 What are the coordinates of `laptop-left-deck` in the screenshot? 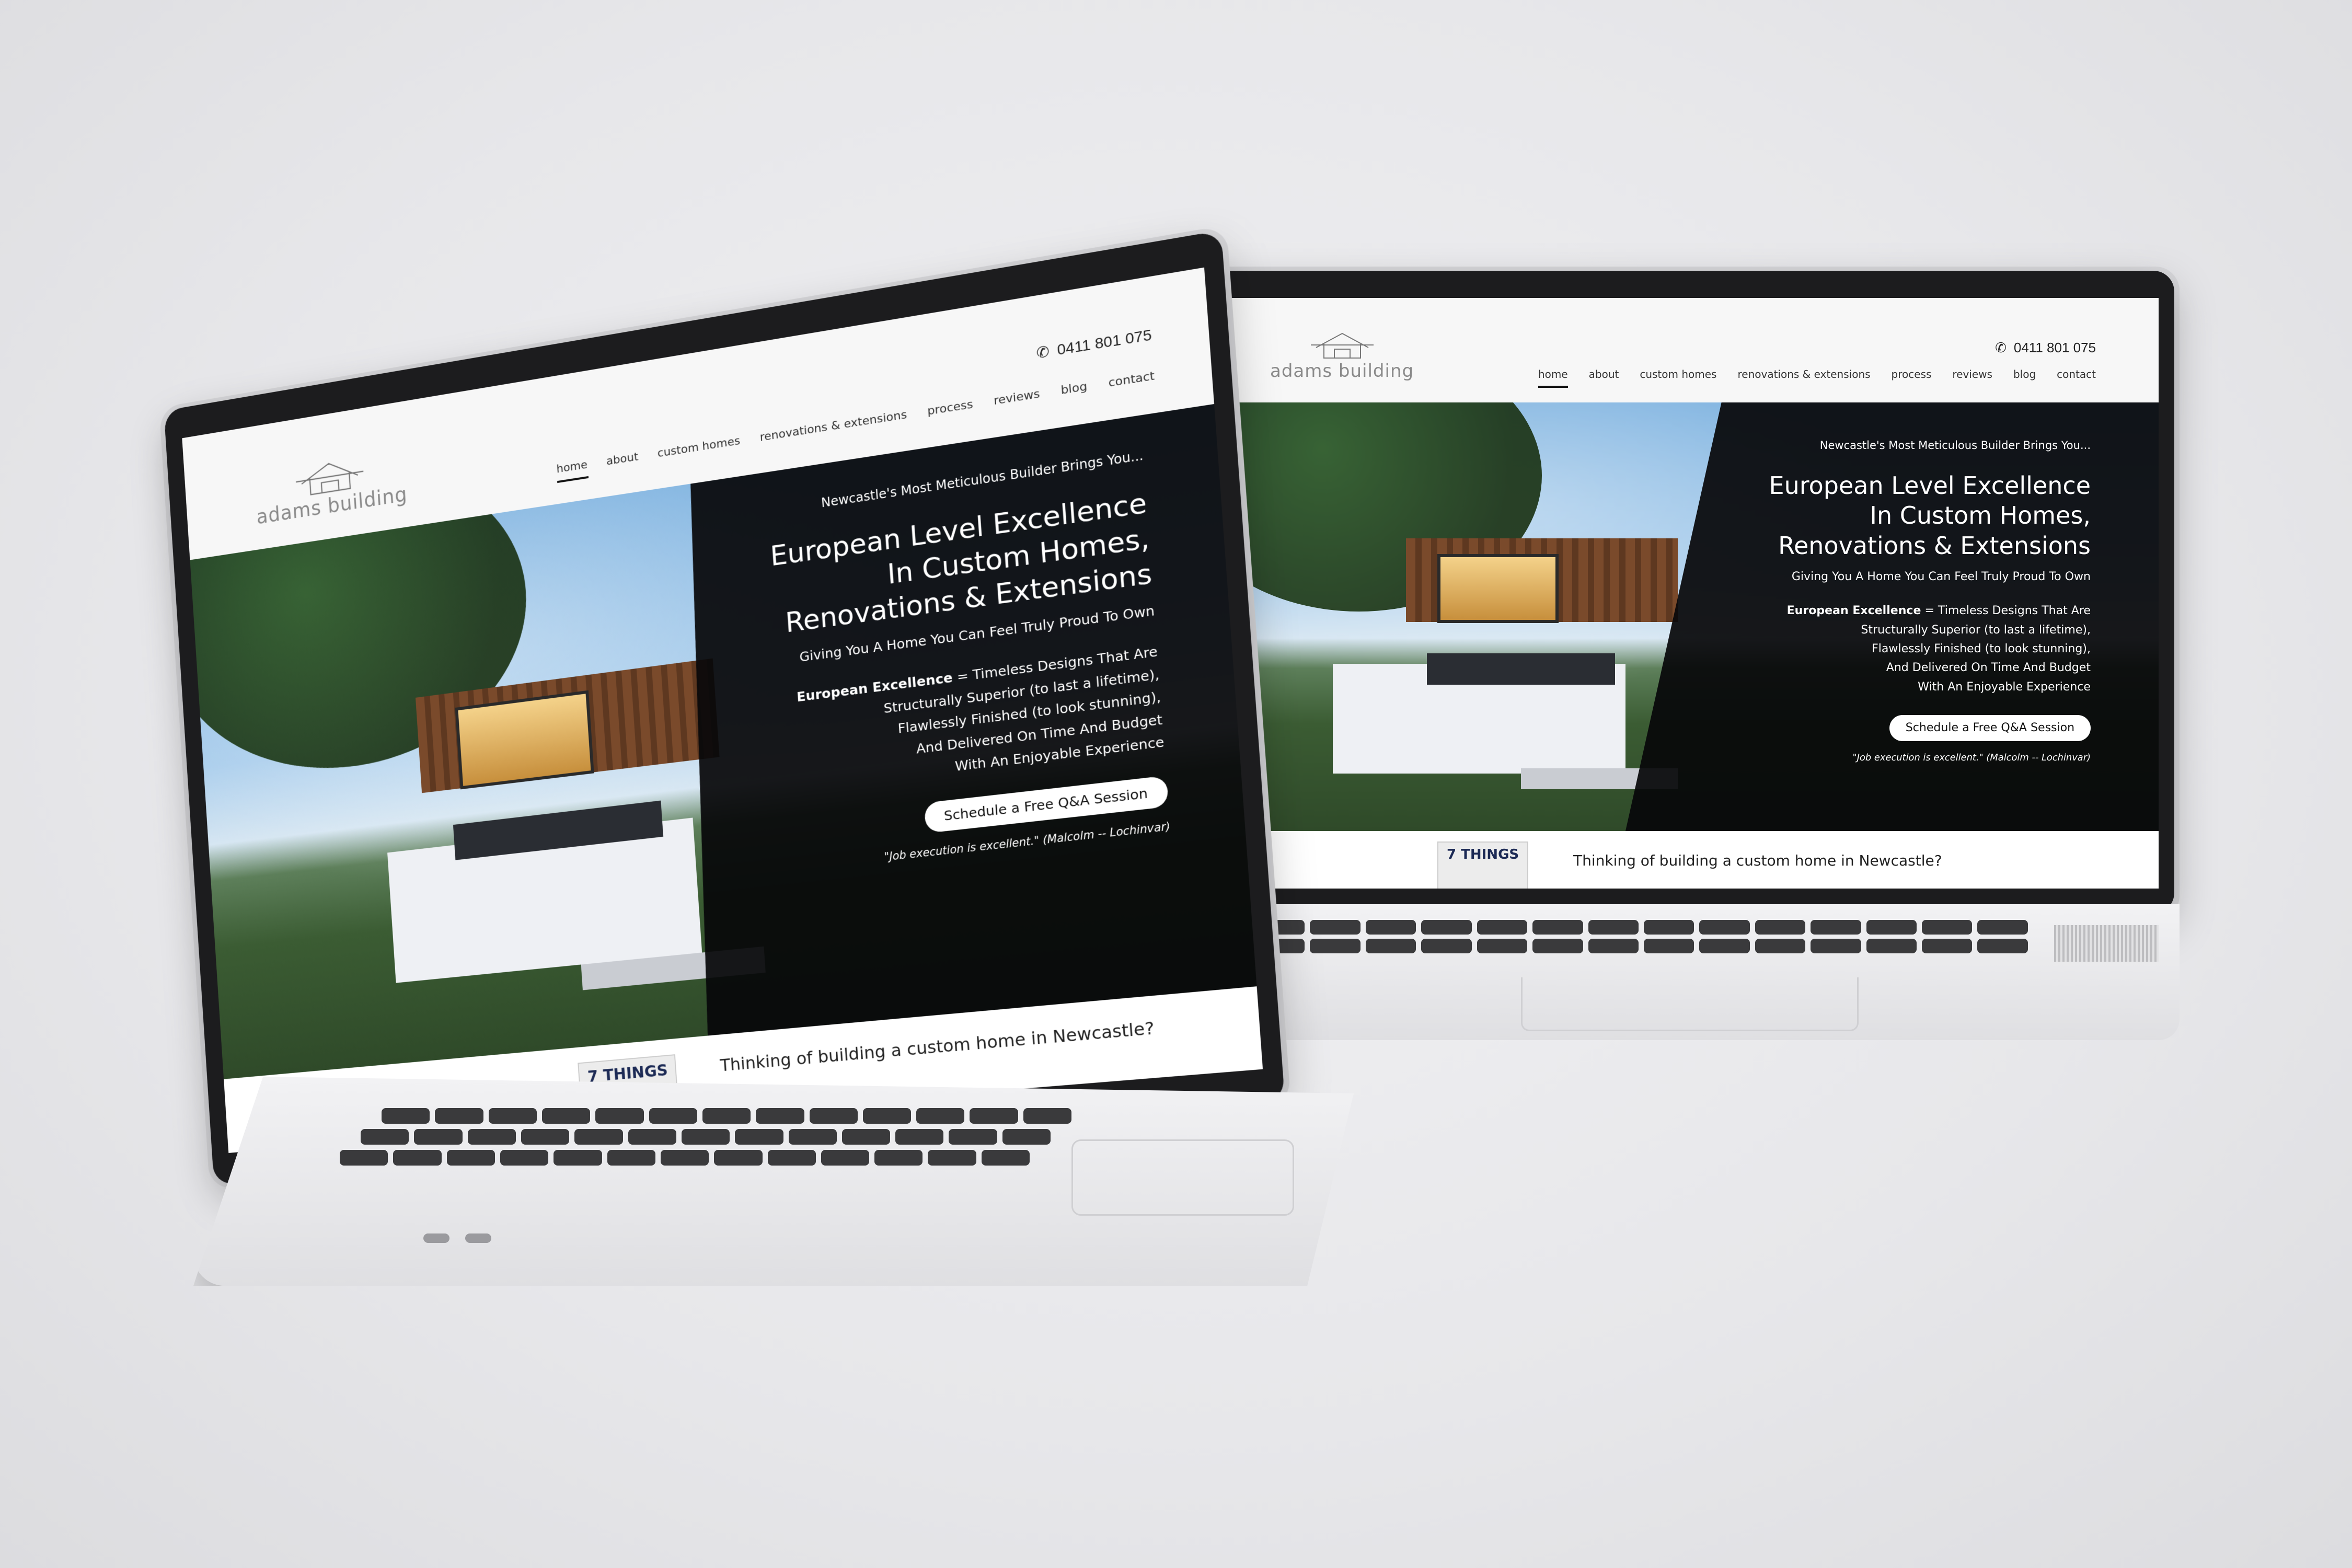 It's located at (773, 1181).